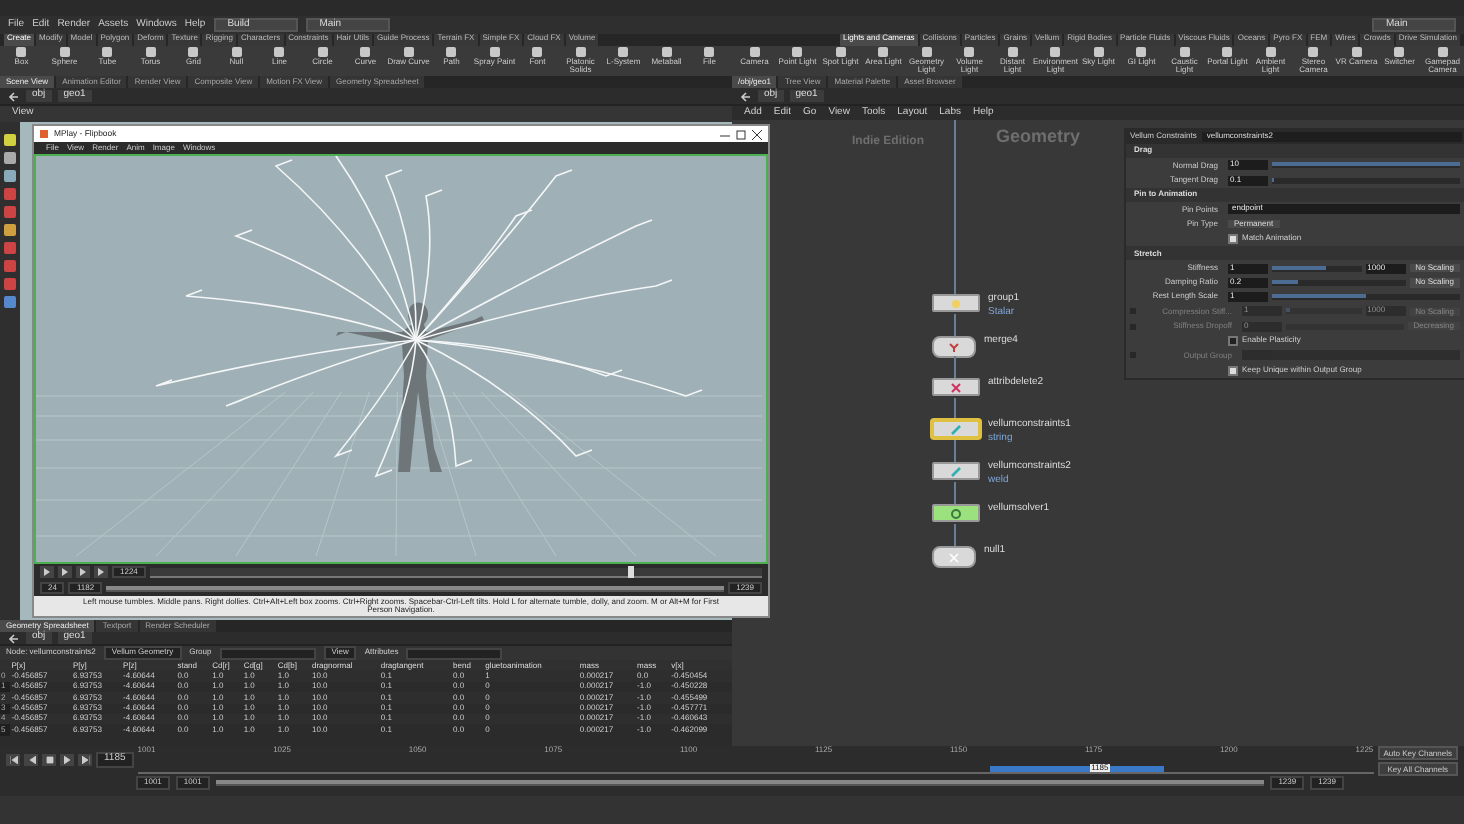 The width and height of the screenshot is (1464, 824). Describe the element at coordinates (1366, 297) in the screenshot. I see `slider-track` at that location.